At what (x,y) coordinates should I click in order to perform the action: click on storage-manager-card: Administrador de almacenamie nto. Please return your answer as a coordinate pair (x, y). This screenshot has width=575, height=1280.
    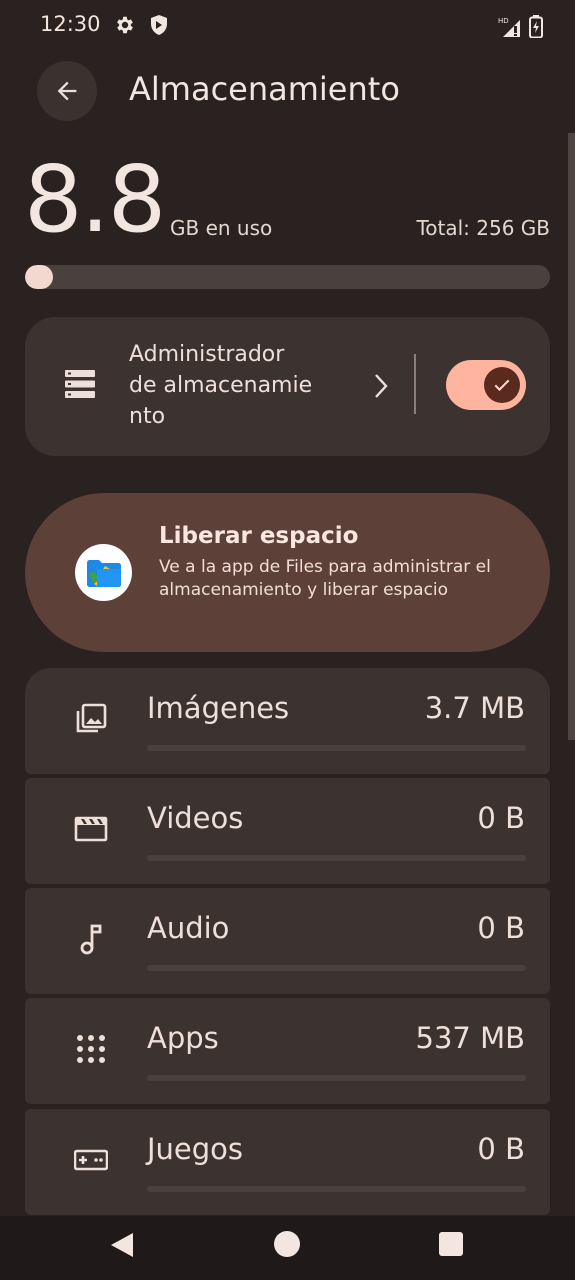
    Looking at the image, I should click on (287, 386).